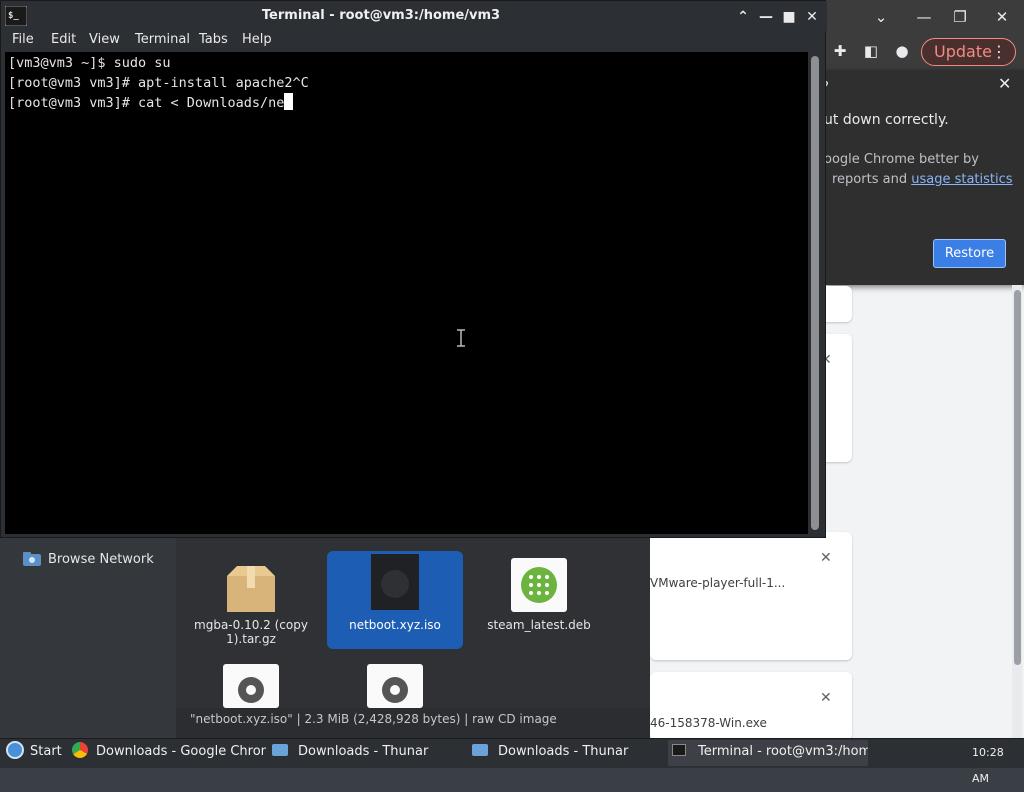  I want to click on extensions-icon: ✚, so click(840, 52).